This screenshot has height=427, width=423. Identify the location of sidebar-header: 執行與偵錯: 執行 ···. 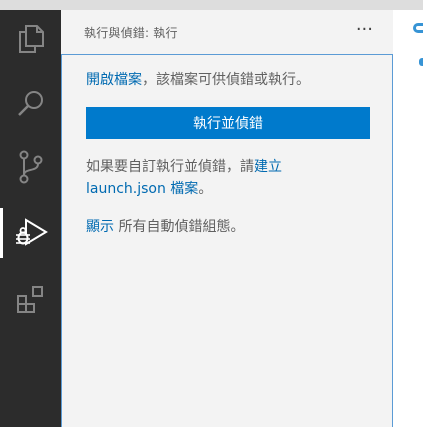
(227, 32).